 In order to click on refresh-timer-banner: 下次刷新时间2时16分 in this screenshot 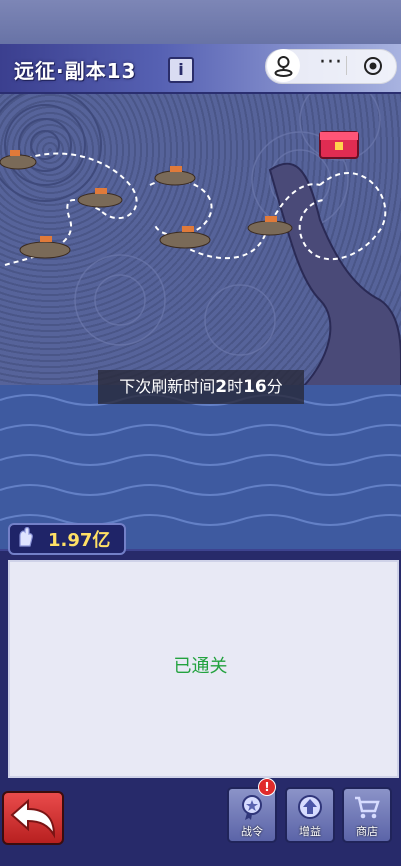, I will do `click(201, 387)`.